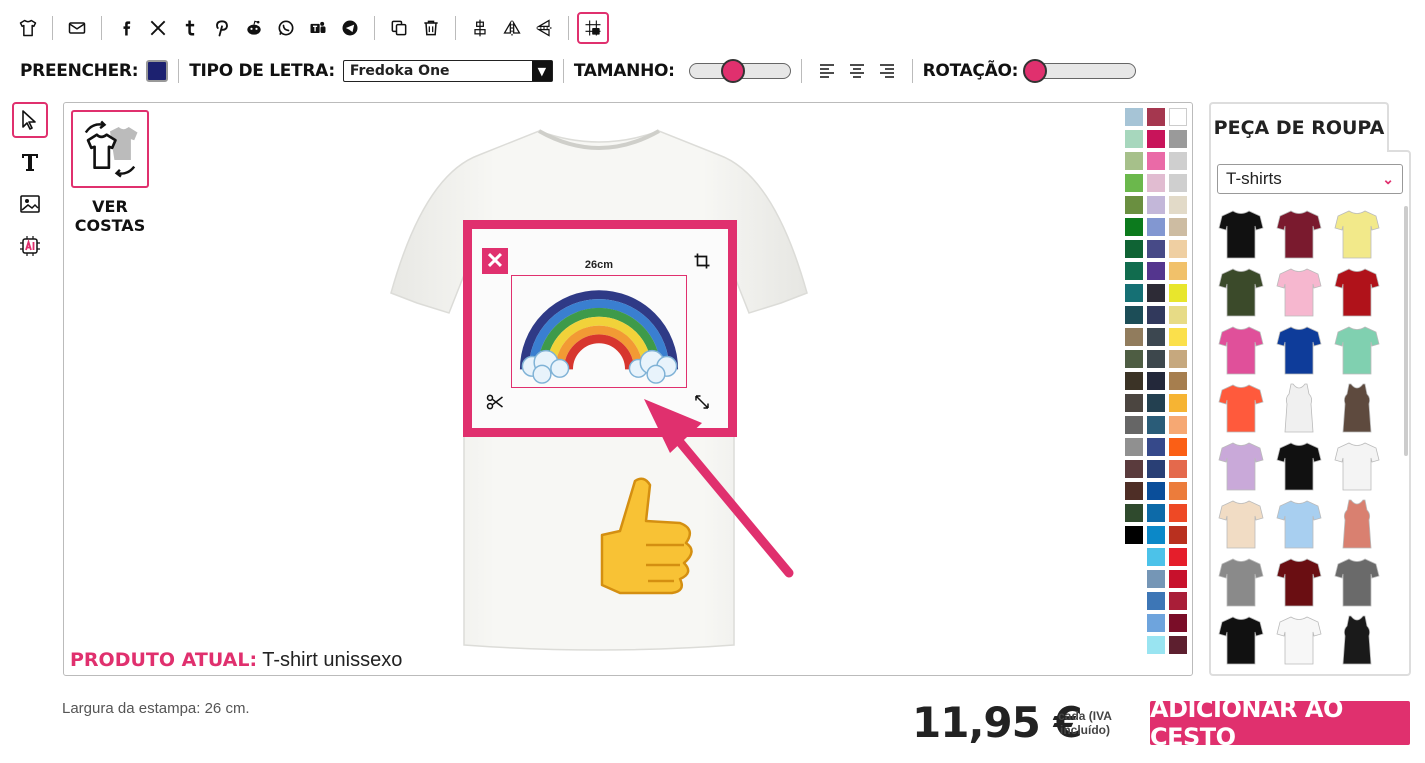 This screenshot has height=763, width=1425. What do you see at coordinates (495, 402) in the screenshot?
I see `cut-button` at bounding box center [495, 402].